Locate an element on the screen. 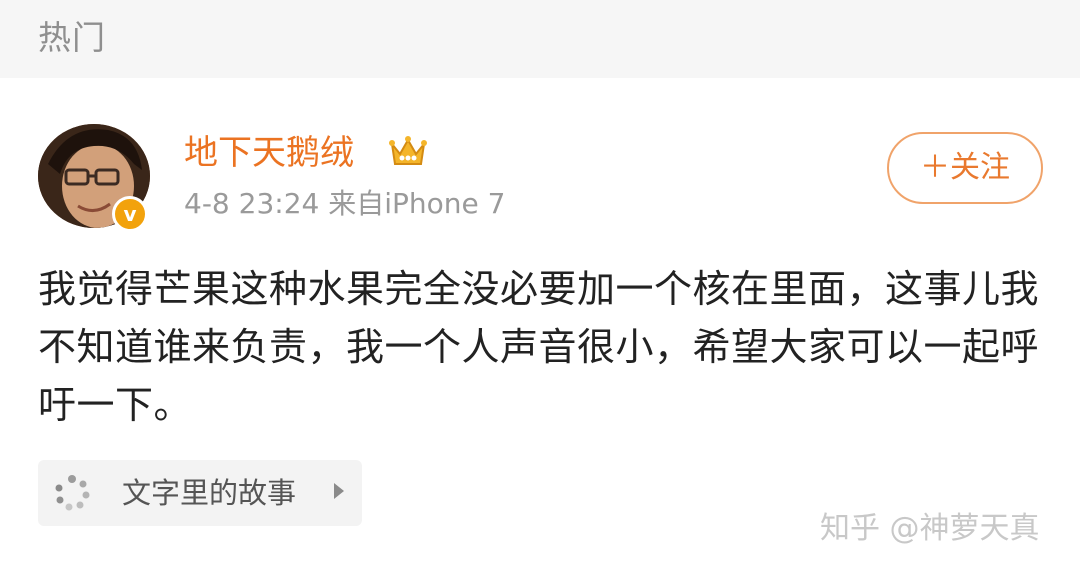 The width and height of the screenshot is (1080, 574). crown-icon is located at coordinates (408, 150).